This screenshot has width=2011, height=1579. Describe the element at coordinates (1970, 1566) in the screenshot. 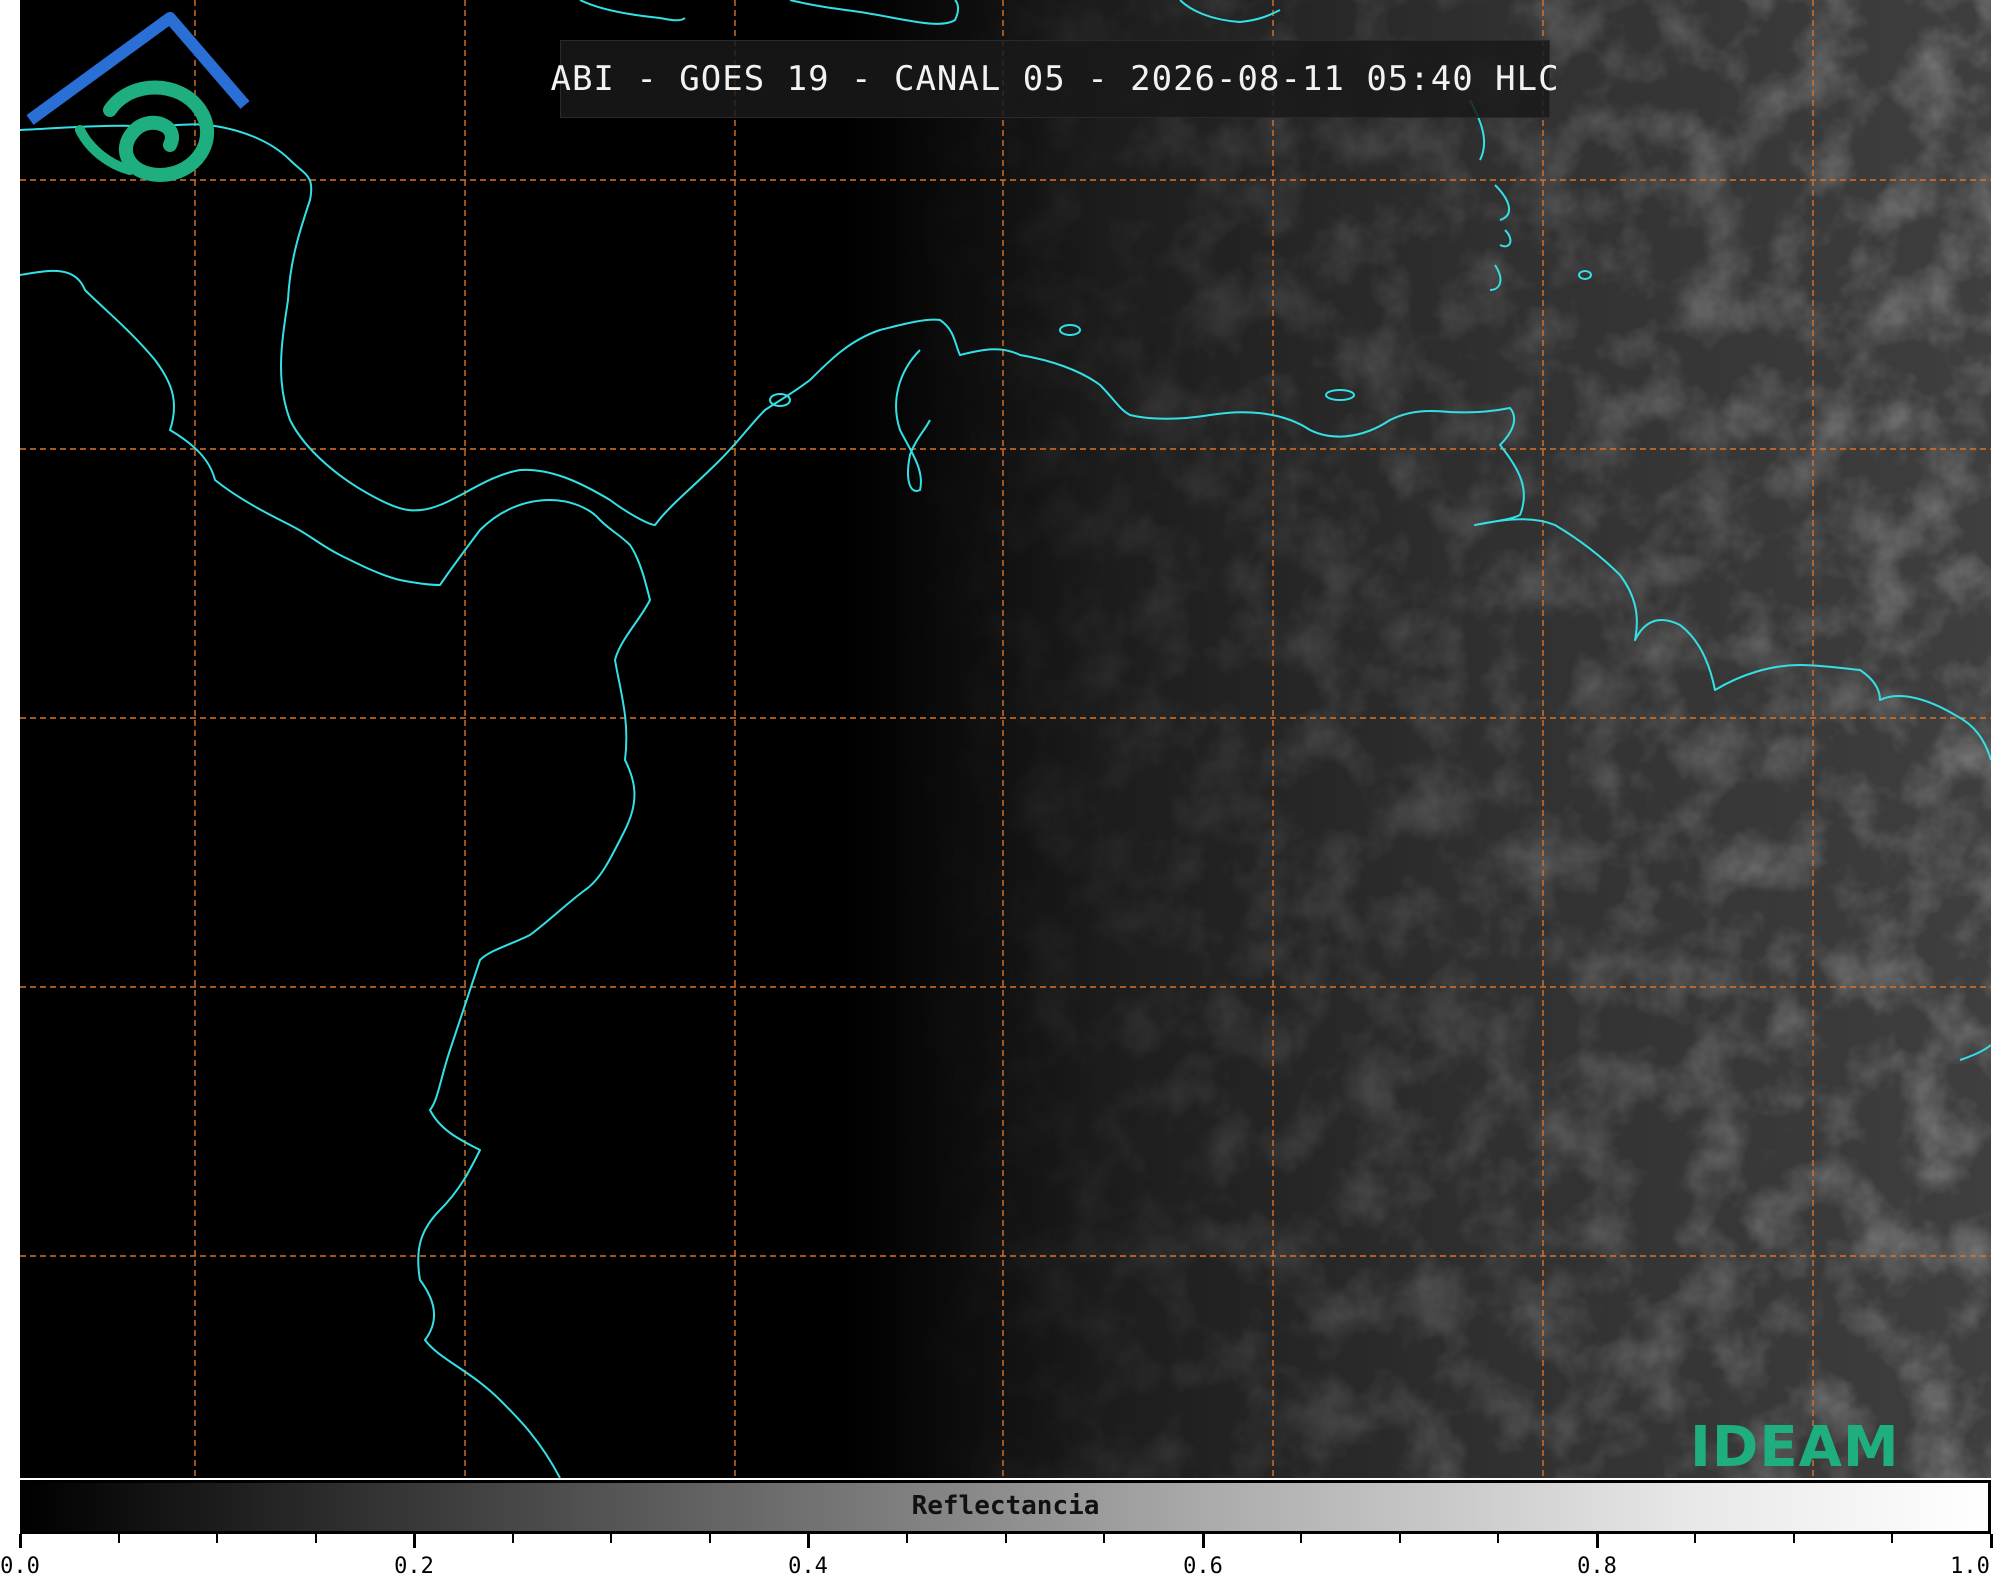

I see `colorbar-tick-label: 1.0` at that location.